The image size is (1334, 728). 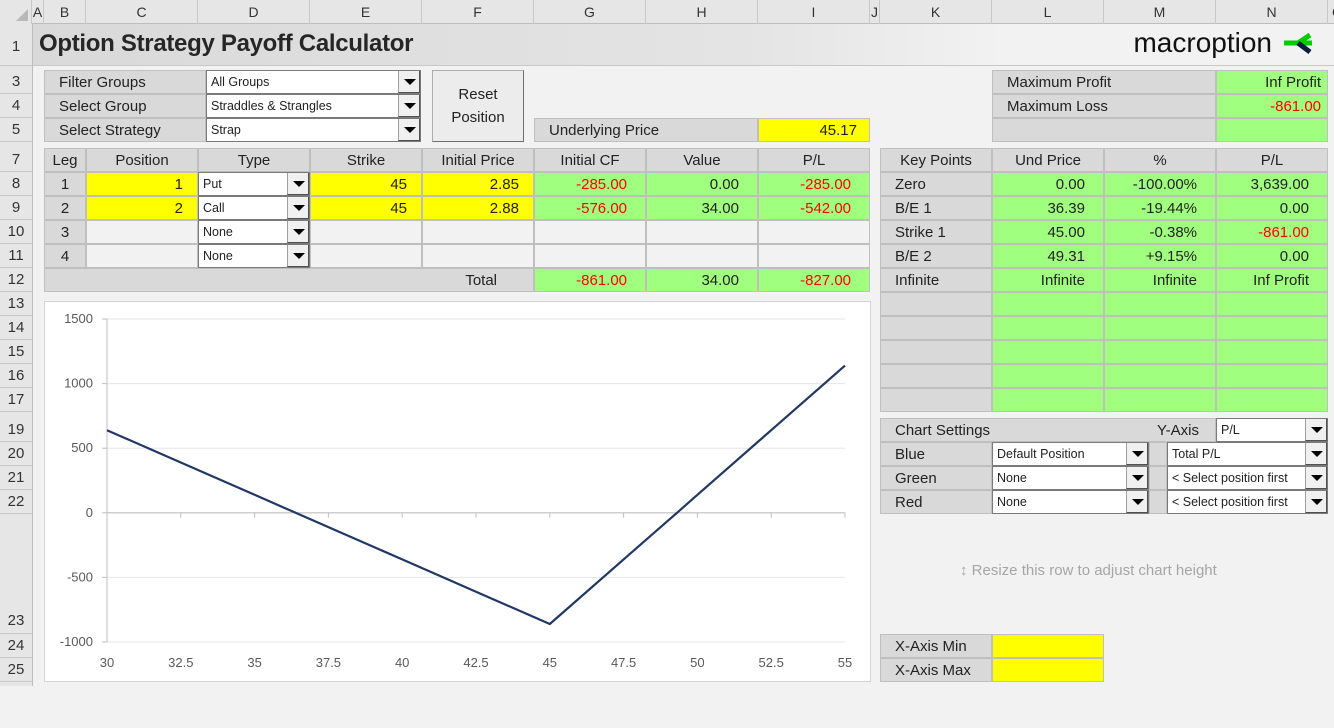 What do you see at coordinates (478, 184) in the screenshot?
I see `leg-initial-price-input: 2.85` at bounding box center [478, 184].